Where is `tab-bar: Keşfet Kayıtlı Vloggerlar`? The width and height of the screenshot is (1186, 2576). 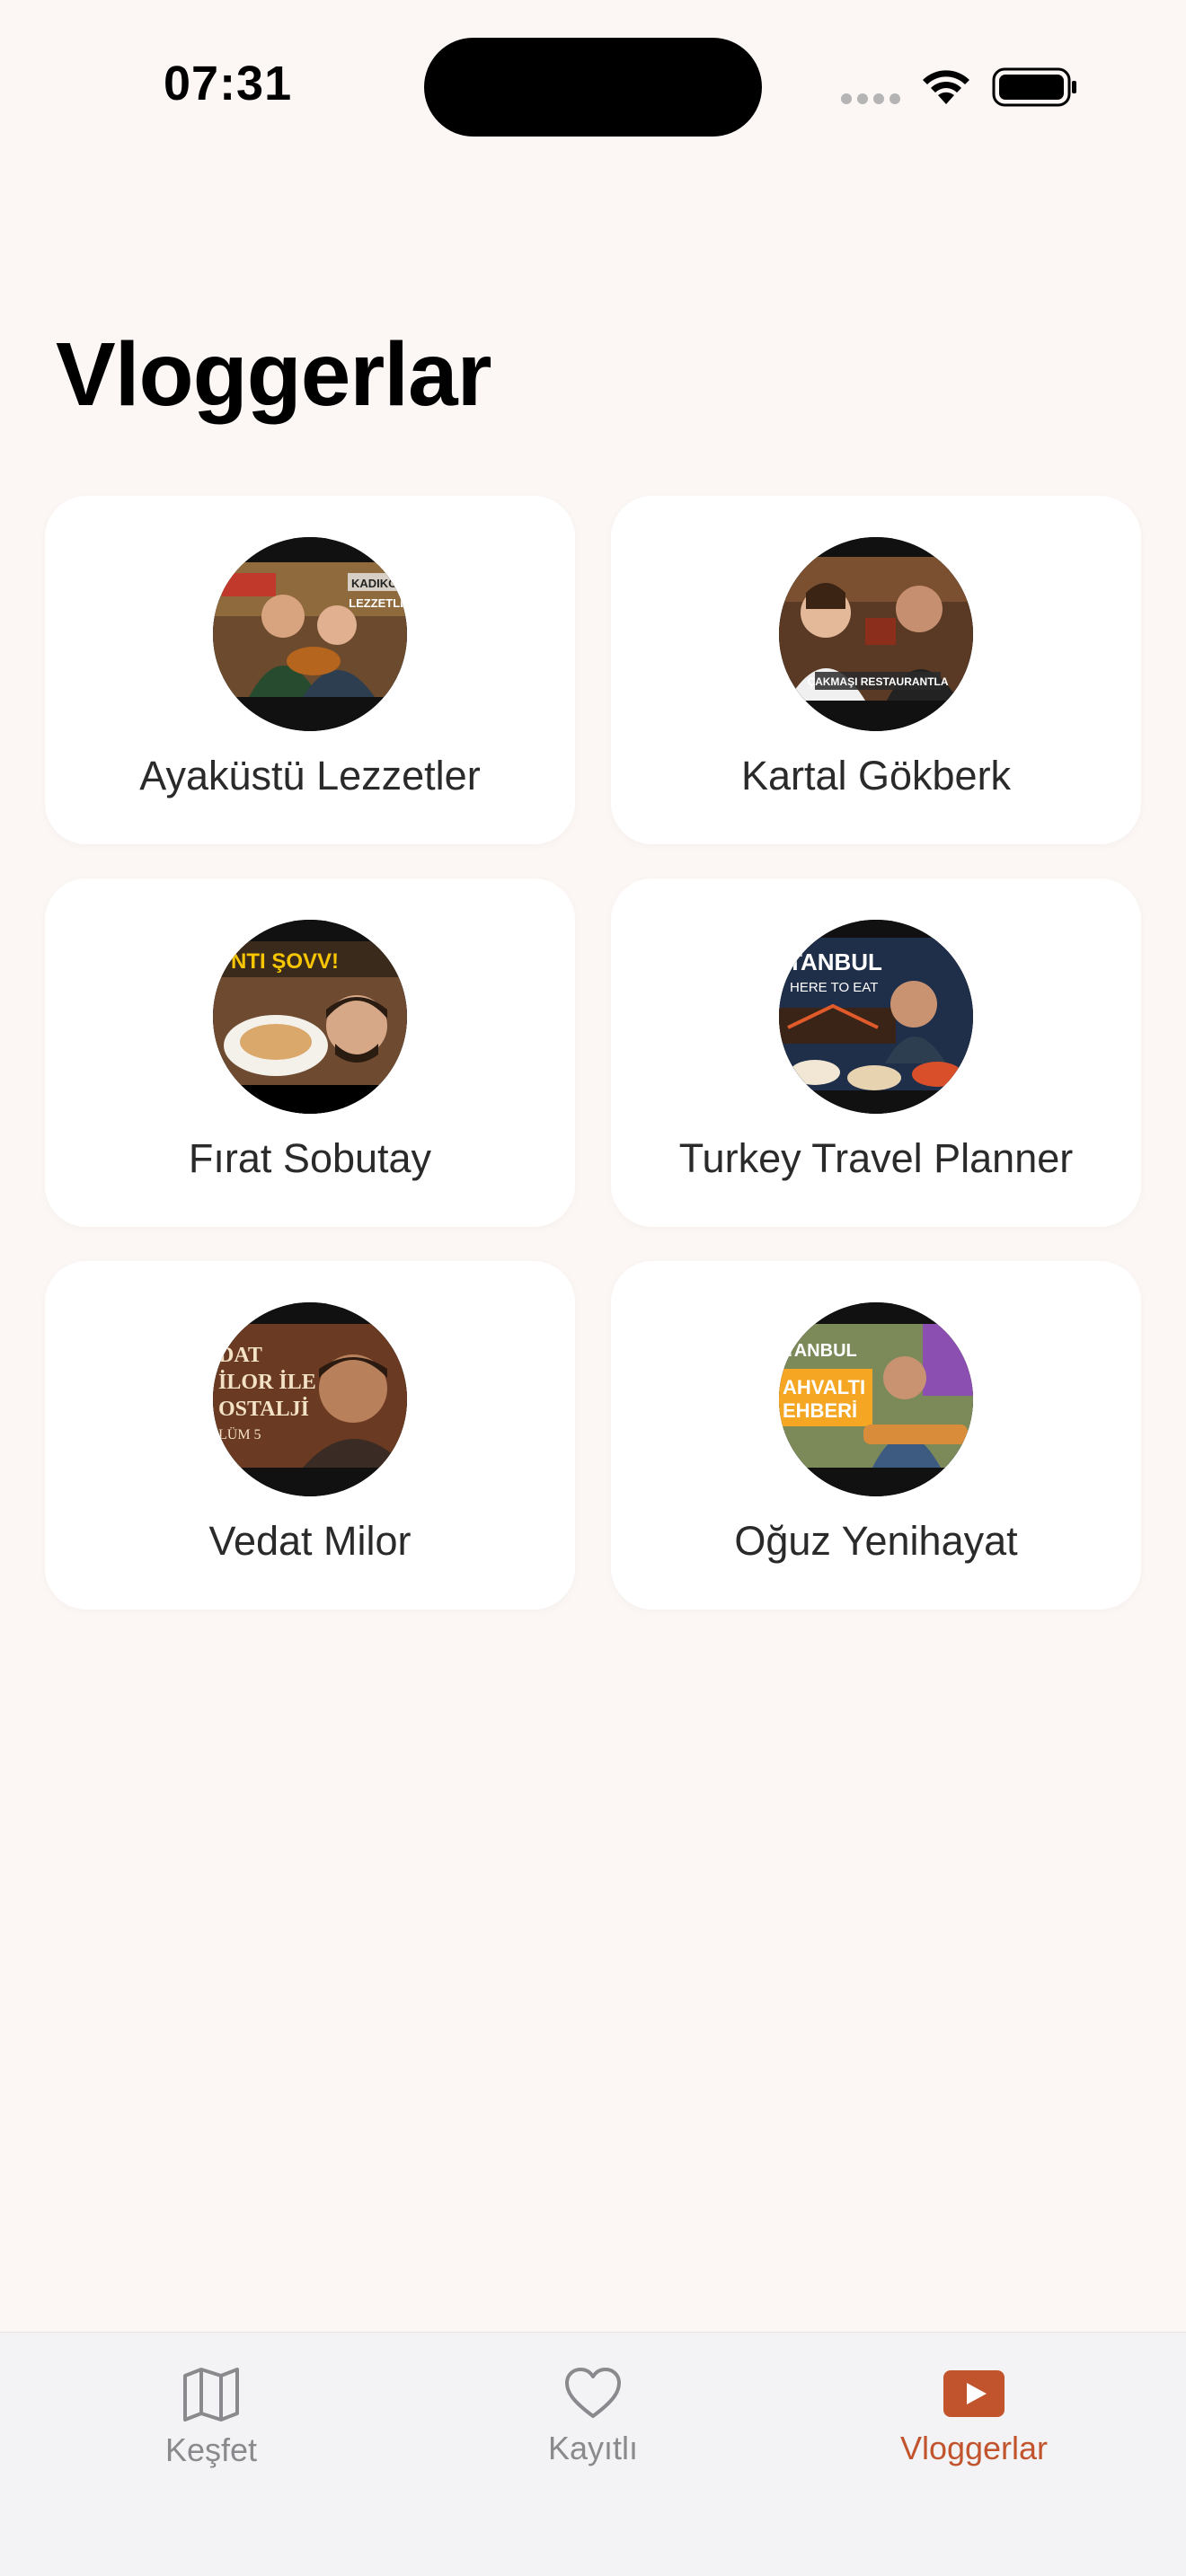
tab-bar: Keşfet Kayıtlı Vloggerlar is located at coordinates (593, 2454).